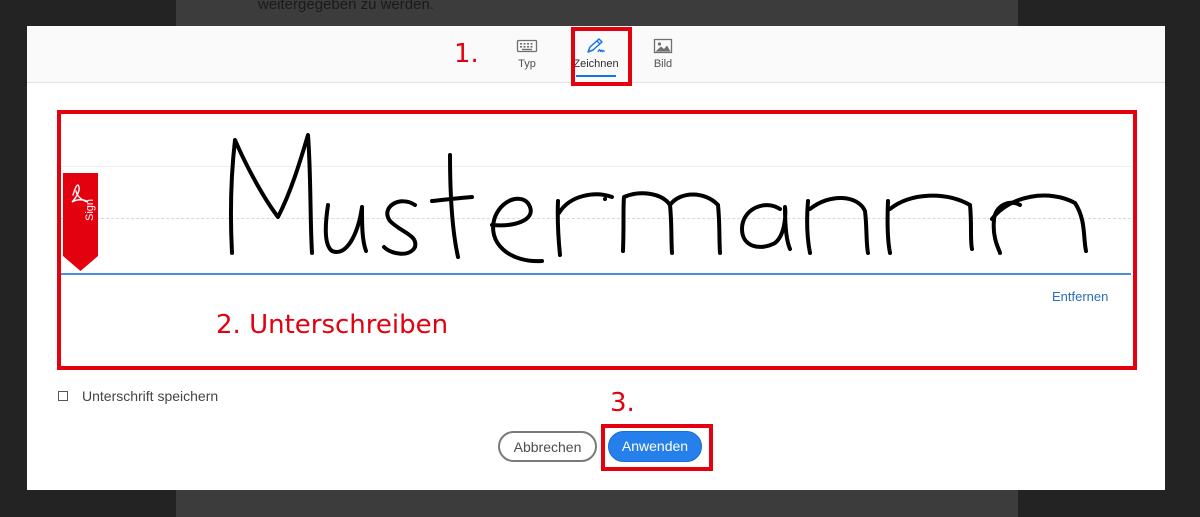 The width and height of the screenshot is (1200, 517). What do you see at coordinates (601, 56) in the screenshot?
I see `annotation-box-draw-tab` at bounding box center [601, 56].